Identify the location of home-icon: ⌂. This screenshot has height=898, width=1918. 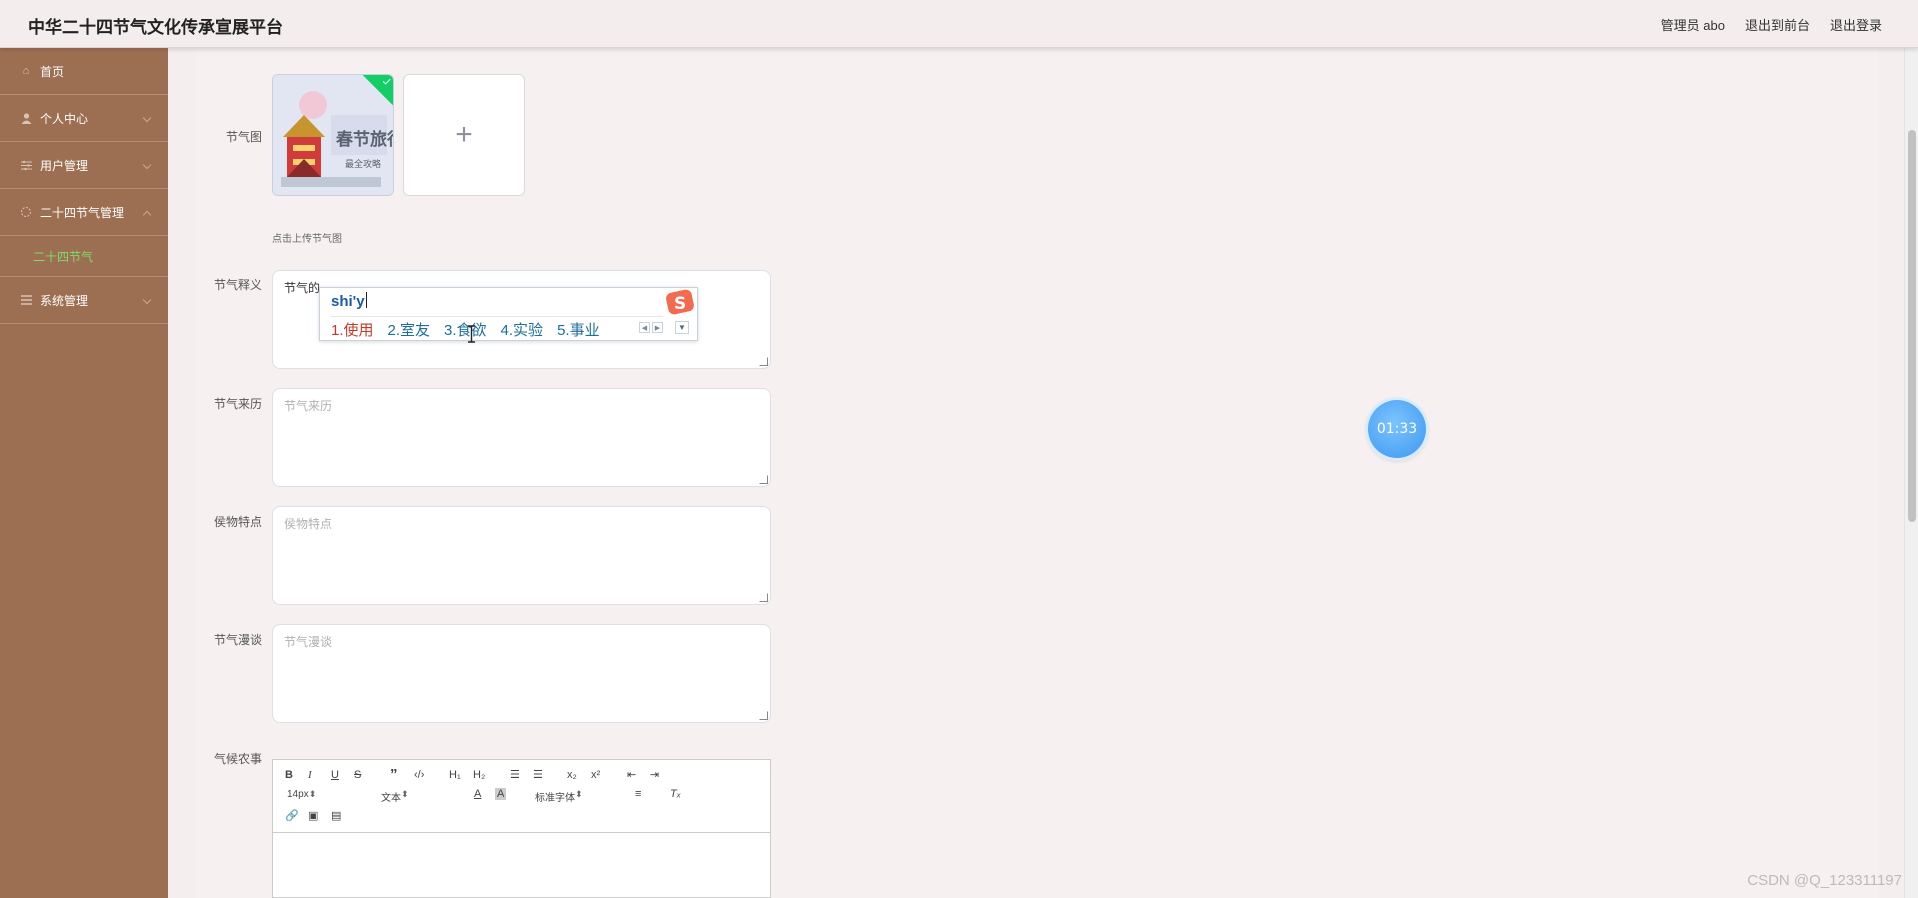
(26, 71).